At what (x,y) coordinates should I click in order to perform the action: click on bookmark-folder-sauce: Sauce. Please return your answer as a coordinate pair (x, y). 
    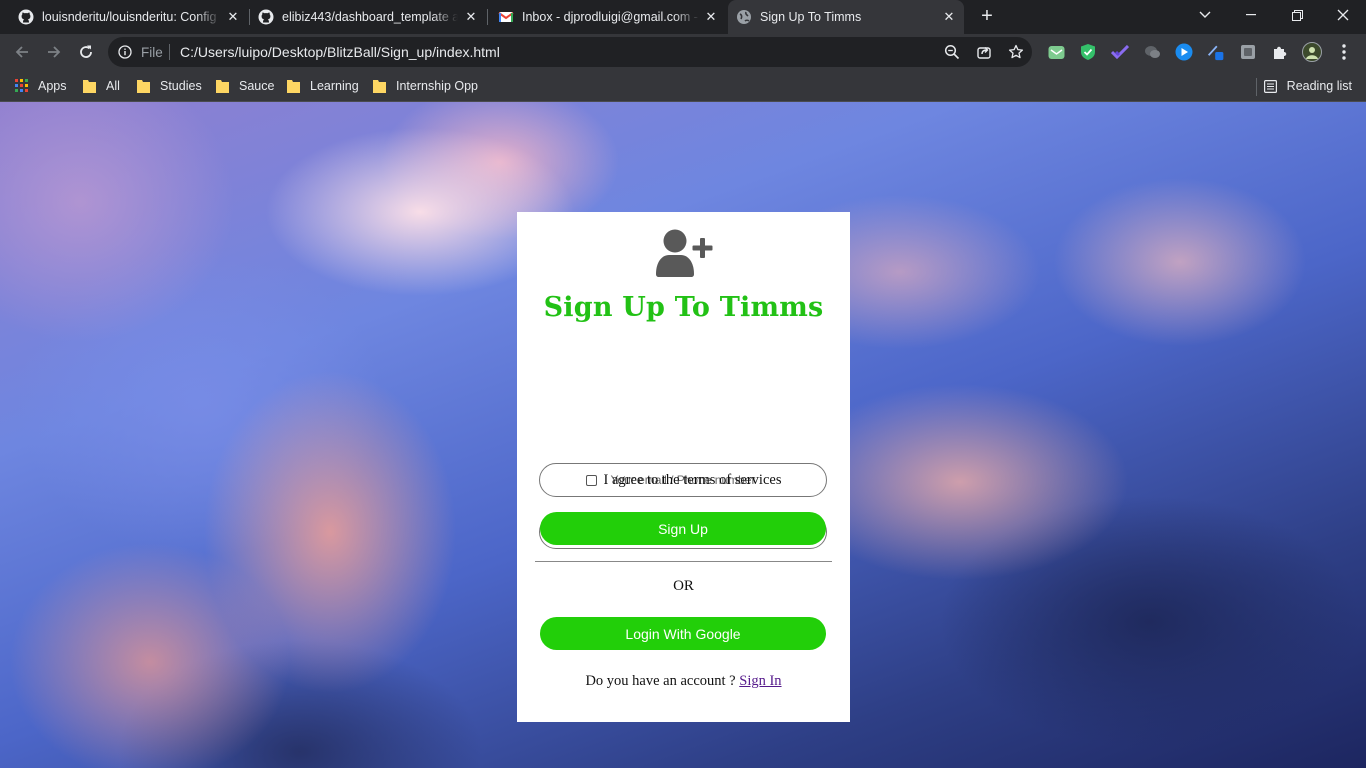
    Looking at the image, I should click on (245, 86).